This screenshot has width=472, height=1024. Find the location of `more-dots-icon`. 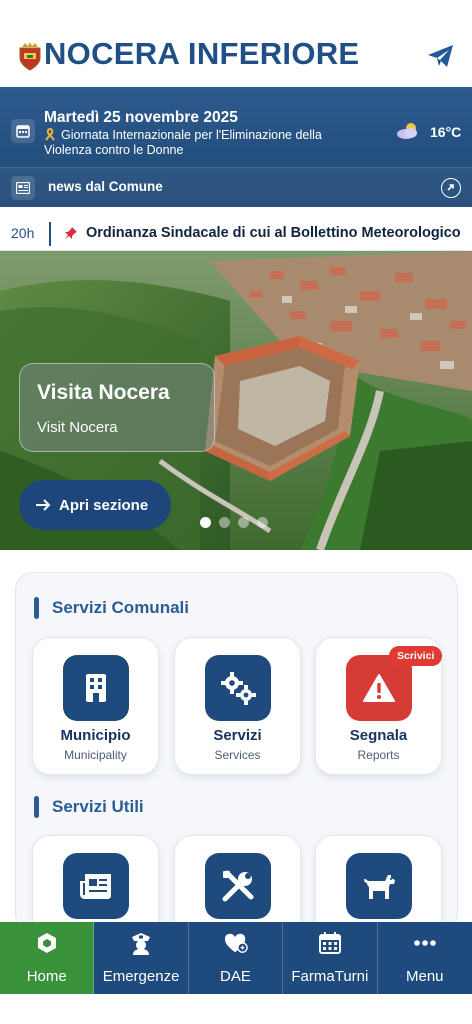

more-dots-icon is located at coordinates (425, 943).